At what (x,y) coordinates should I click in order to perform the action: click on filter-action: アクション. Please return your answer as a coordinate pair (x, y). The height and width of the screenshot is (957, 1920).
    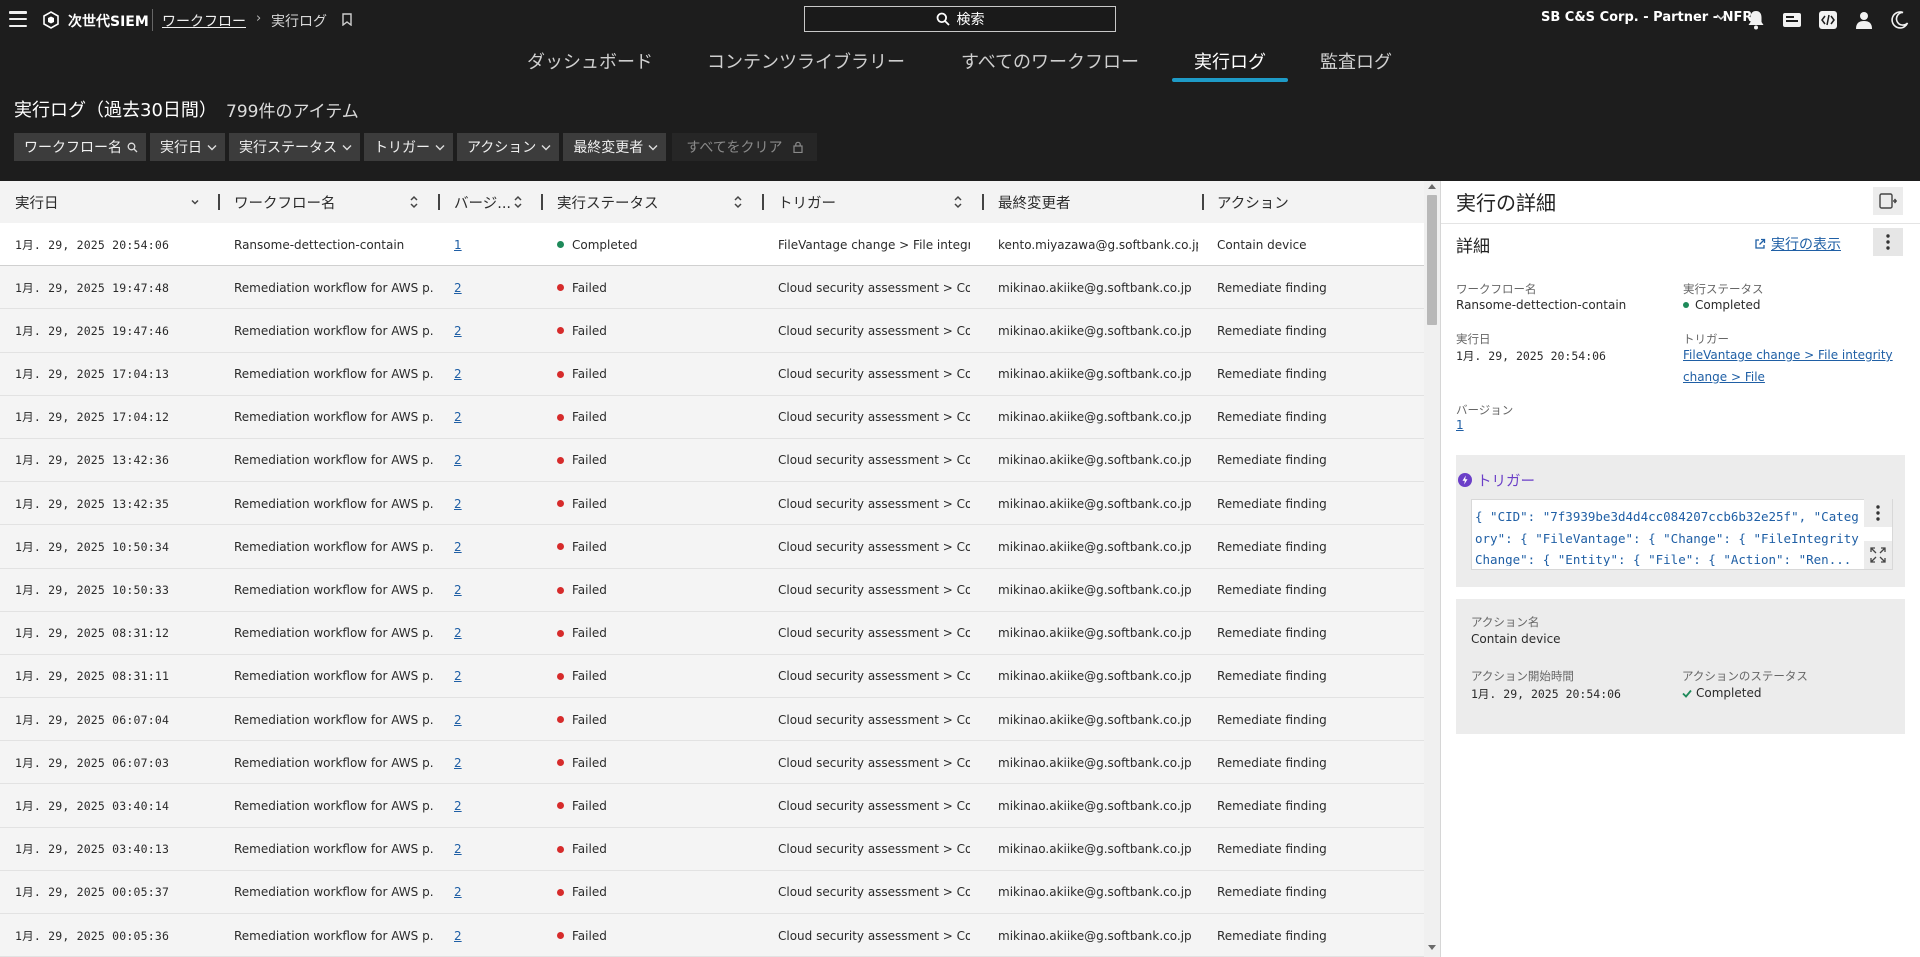
    Looking at the image, I should click on (508, 147).